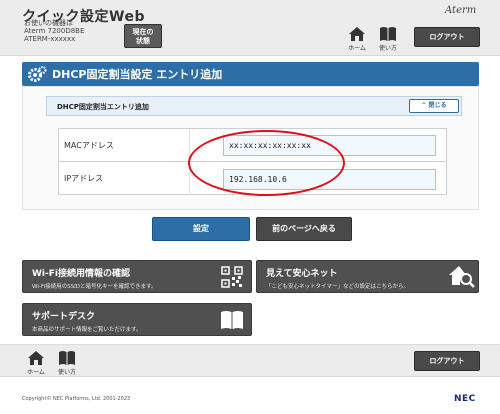  I want to click on mac-address-label: MACアドレス, so click(89, 145).